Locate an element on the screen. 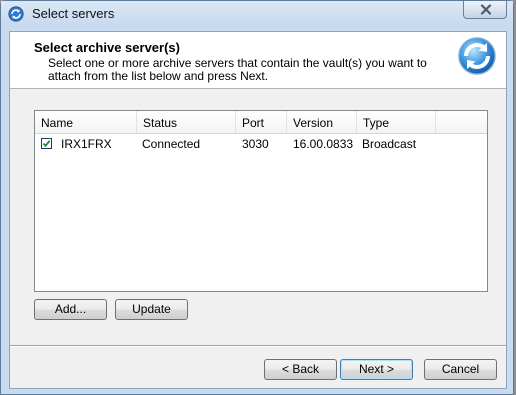 The width and height of the screenshot is (516, 395). cell-type: Broadcast is located at coordinates (389, 144).